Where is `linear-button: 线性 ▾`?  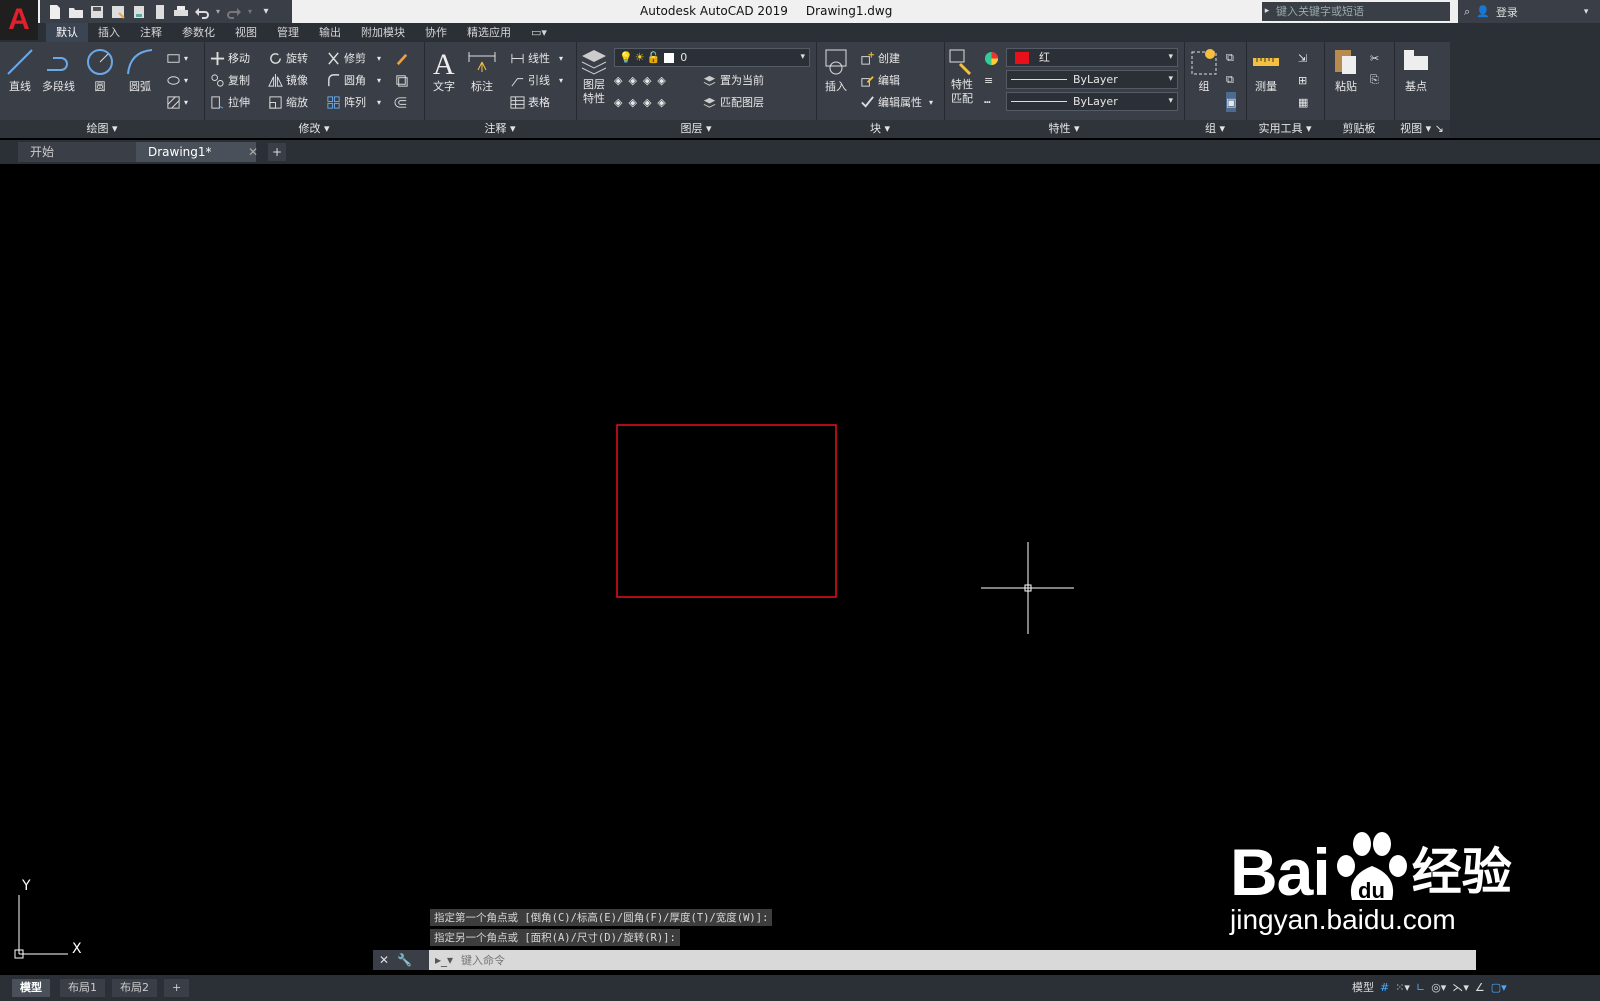 linear-button: 线性 ▾ is located at coordinates (536, 58).